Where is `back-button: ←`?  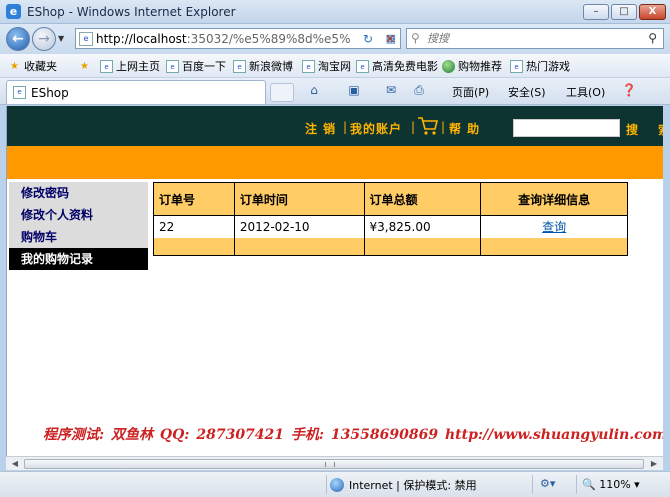 back-button: ← is located at coordinates (18, 39).